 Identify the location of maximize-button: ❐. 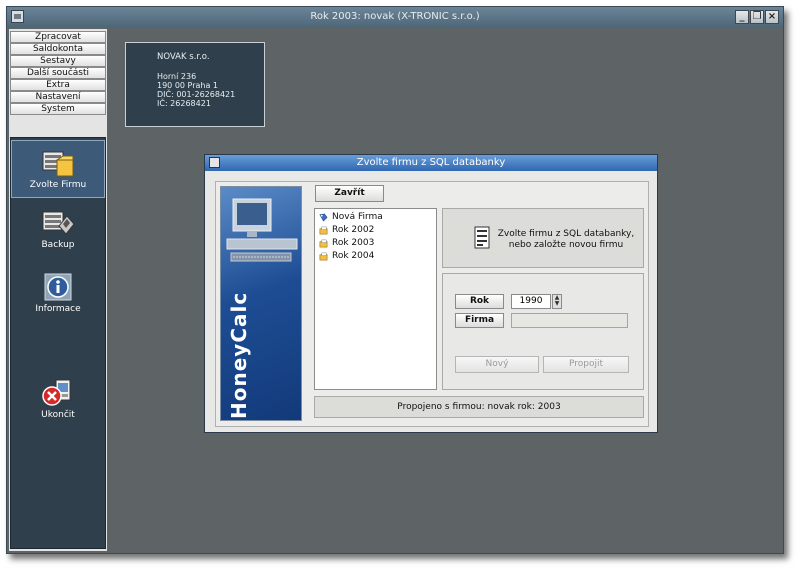
(757, 17).